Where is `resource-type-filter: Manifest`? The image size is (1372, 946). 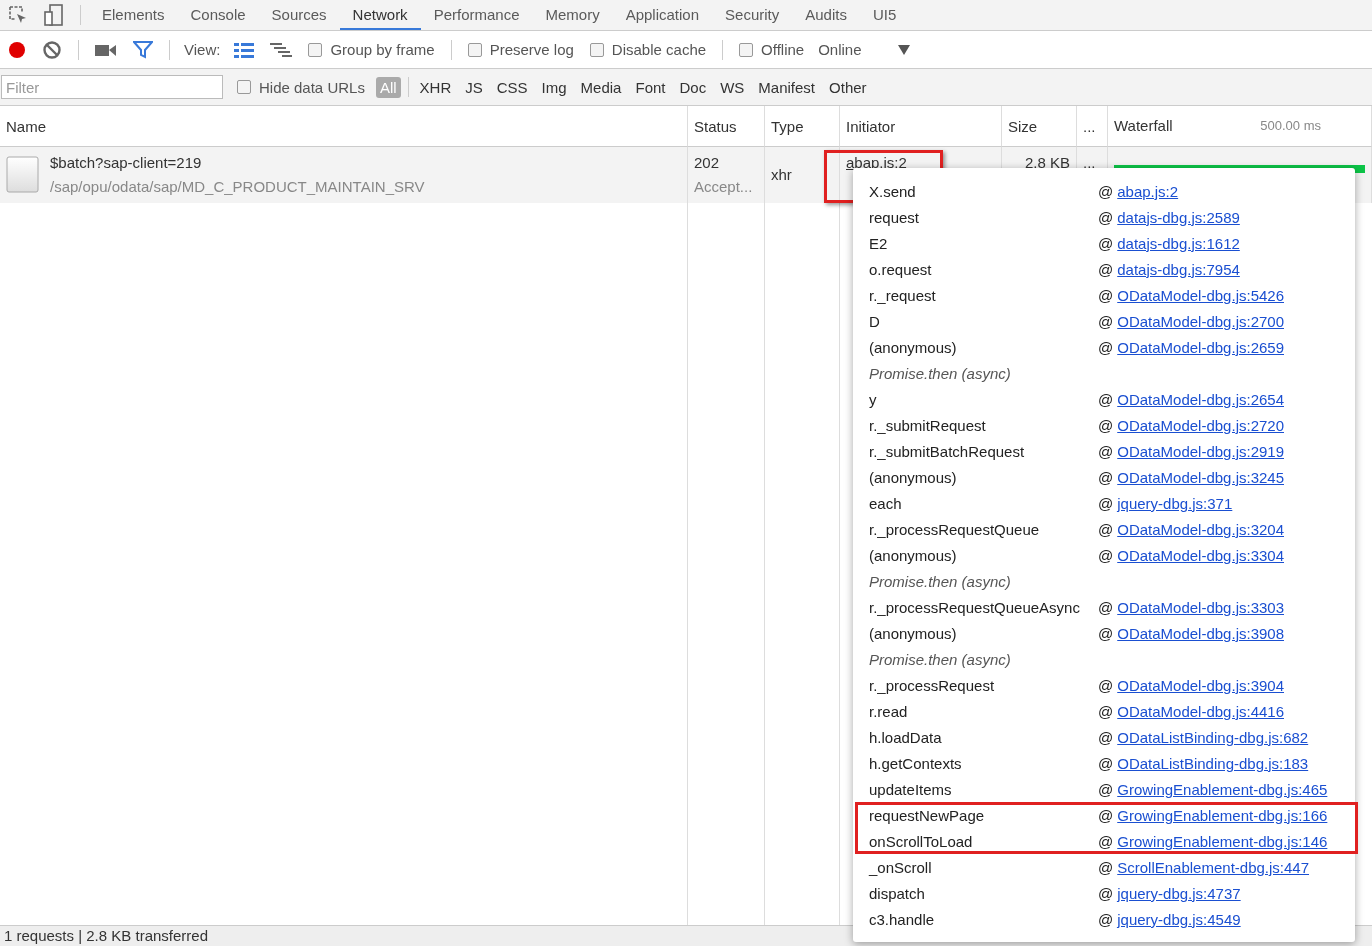 resource-type-filter: Manifest is located at coordinates (787, 87).